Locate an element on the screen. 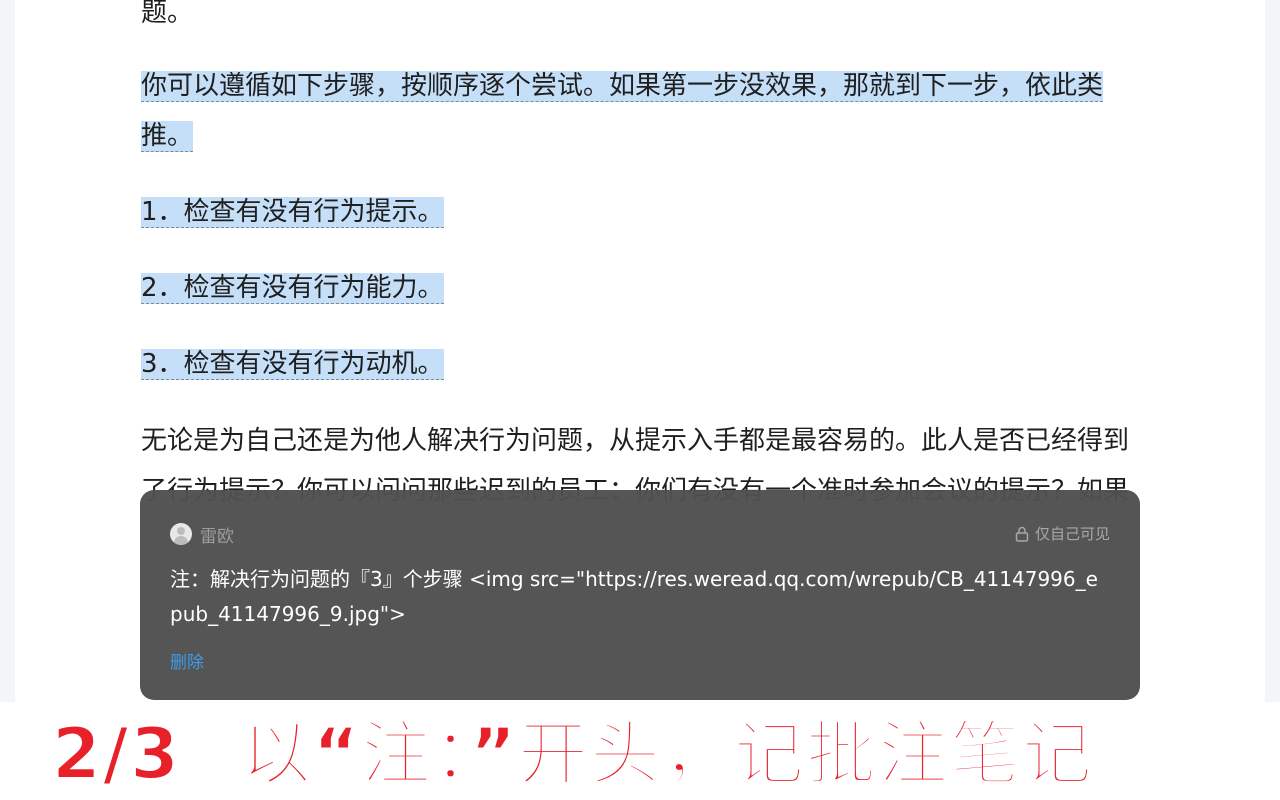 The height and width of the screenshot is (800, 1280). highlight-line: 你可以遵循如下步骤，按顺序逐个尝试。如果第一步没效果，那就到下一步，依此类 is located at coordinates (622, 86).